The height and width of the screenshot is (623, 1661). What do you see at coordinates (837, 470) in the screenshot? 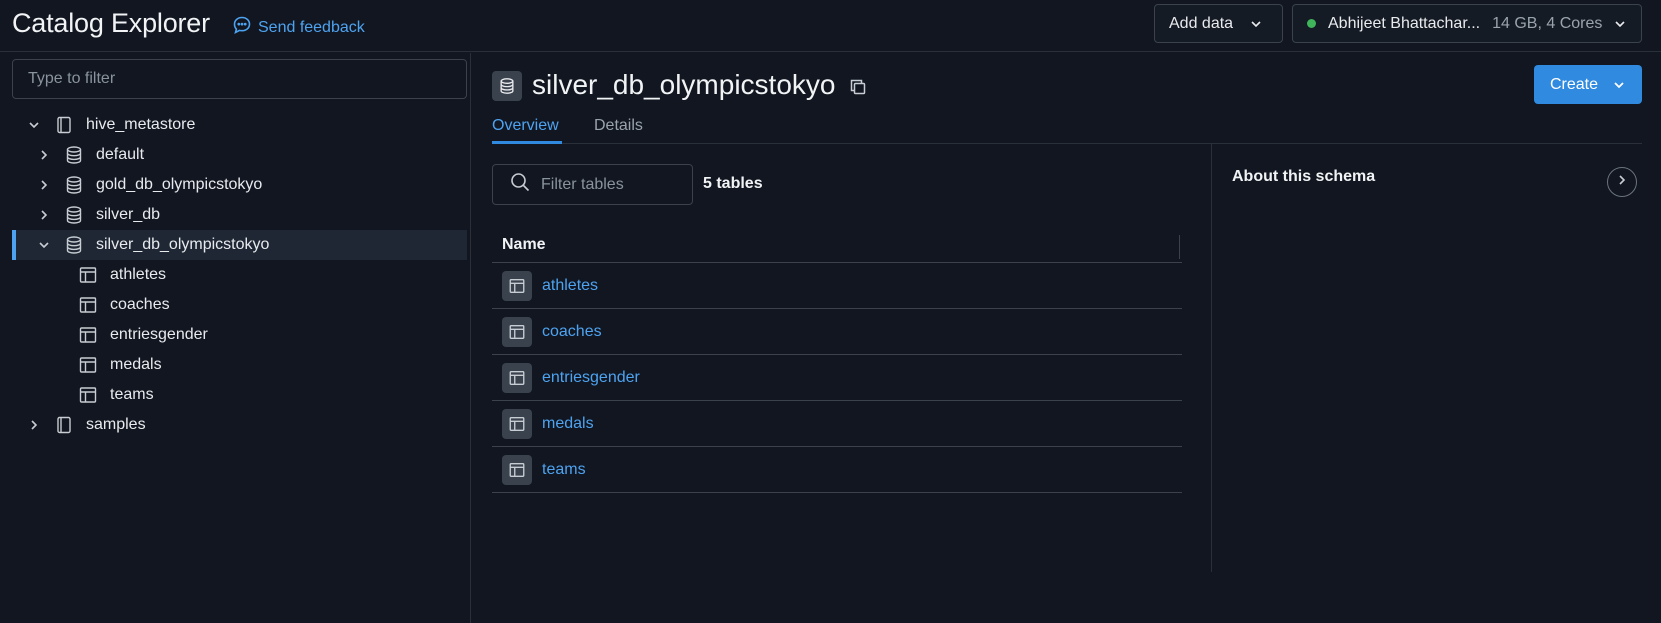
I see `table-row: teams` at bounding box center [837, 470].